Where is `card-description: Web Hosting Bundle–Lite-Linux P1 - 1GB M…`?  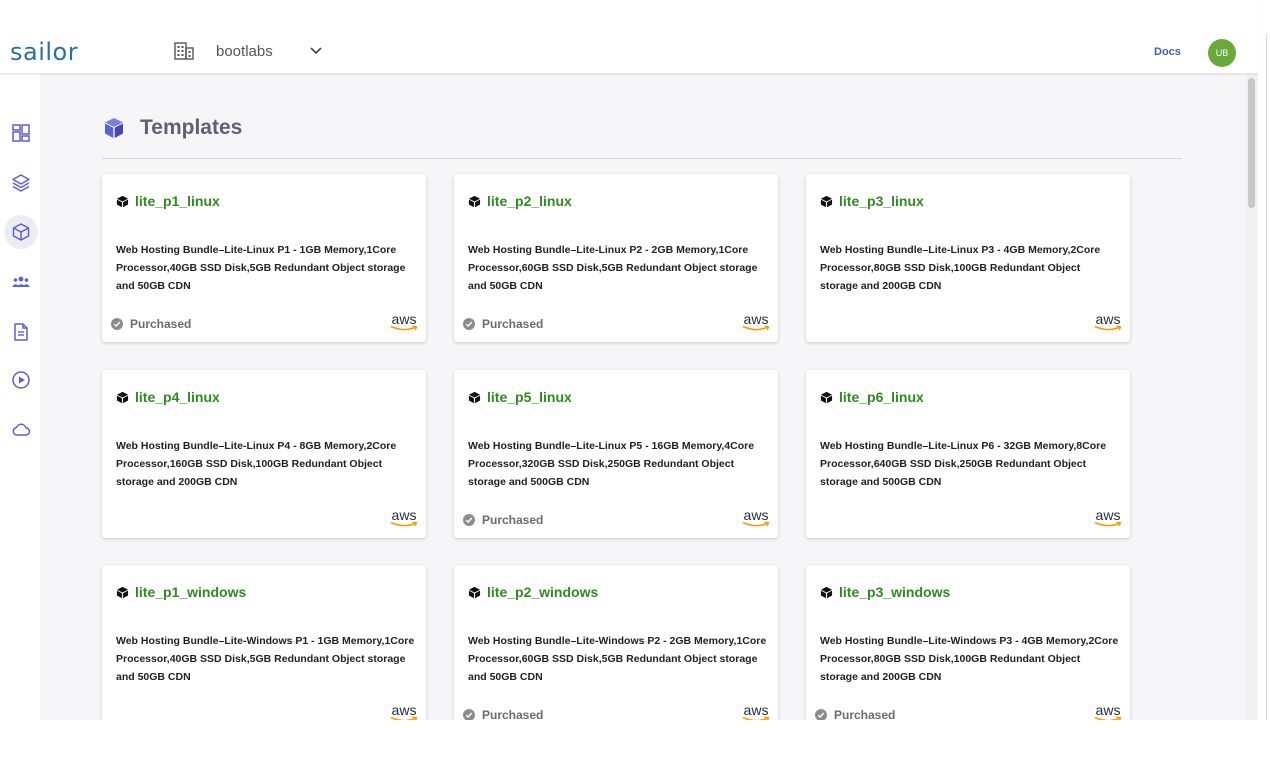
card-description: Web Hosting Bundle–Lite-Linux P1 - 1GB M… is located at coordinates (261, 268).